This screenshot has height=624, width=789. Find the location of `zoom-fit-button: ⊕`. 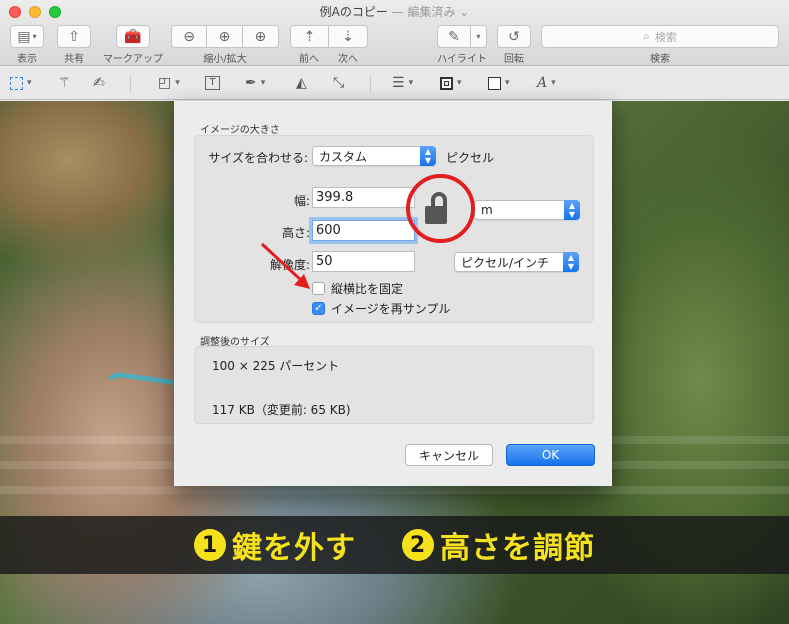

zoom-fit-button: ⊕ is located at coordinates (260, 36).